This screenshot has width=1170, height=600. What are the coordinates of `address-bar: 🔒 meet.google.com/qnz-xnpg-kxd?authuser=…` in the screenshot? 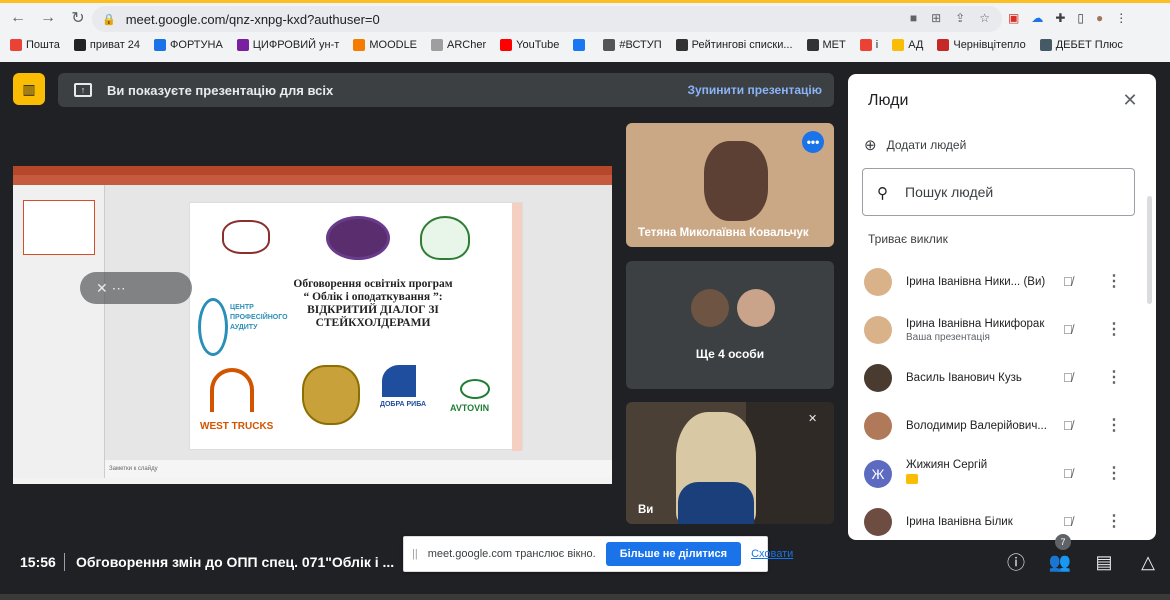 It's located at (547, 19).